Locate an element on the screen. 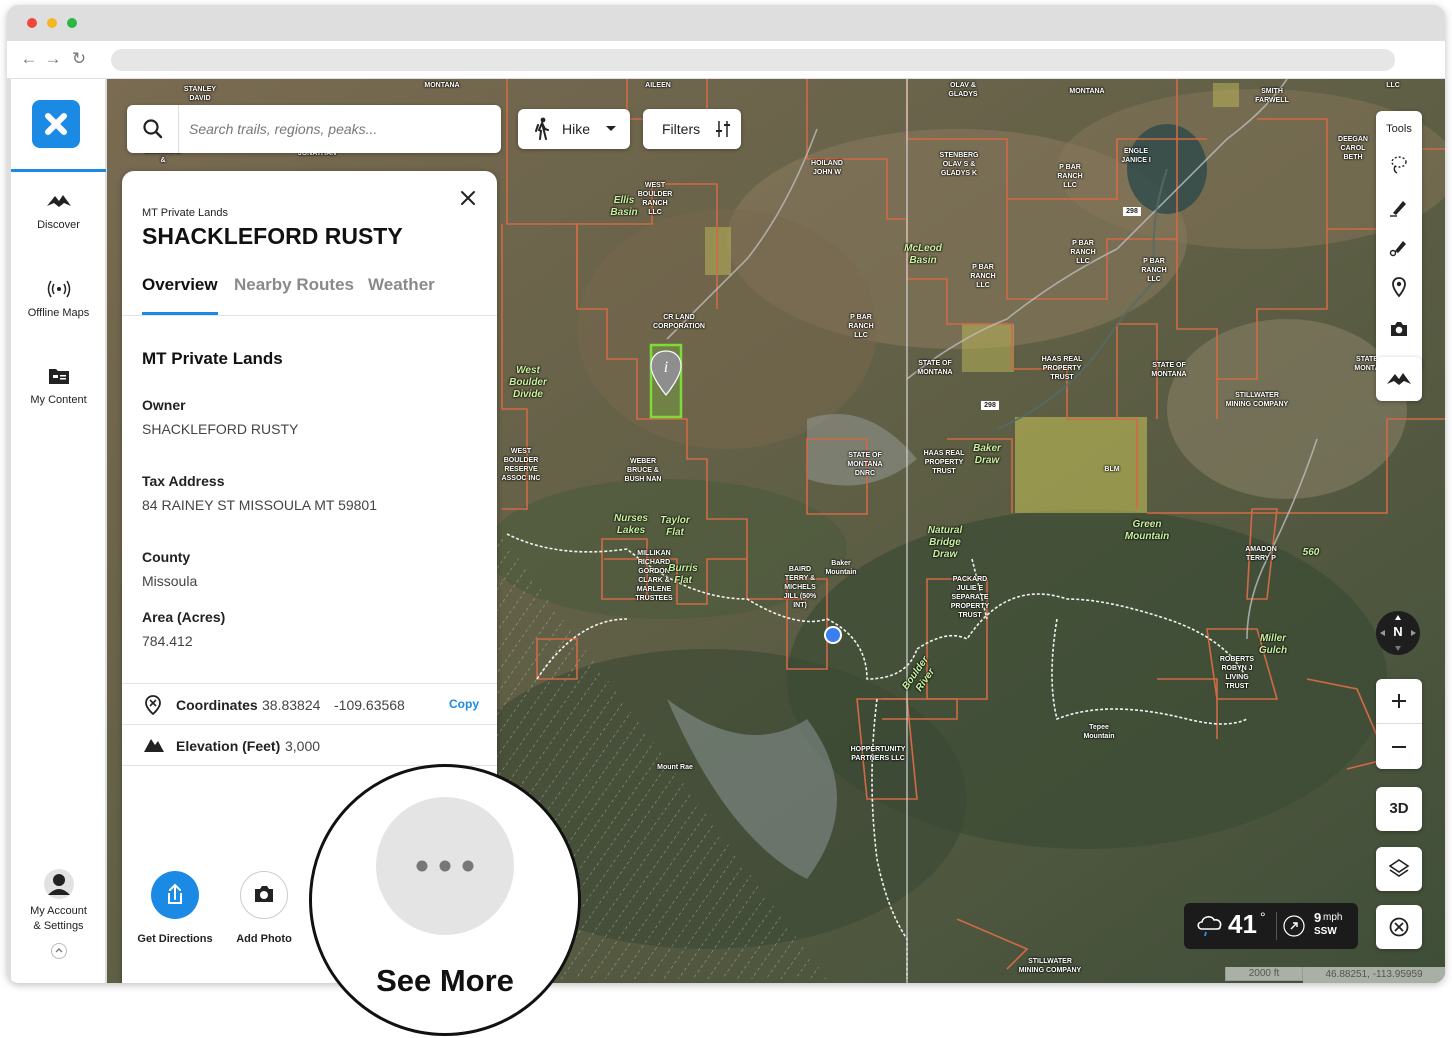 The image size is (1452, 1038). map-label: AILEEN is located at coordinates (658, 85).